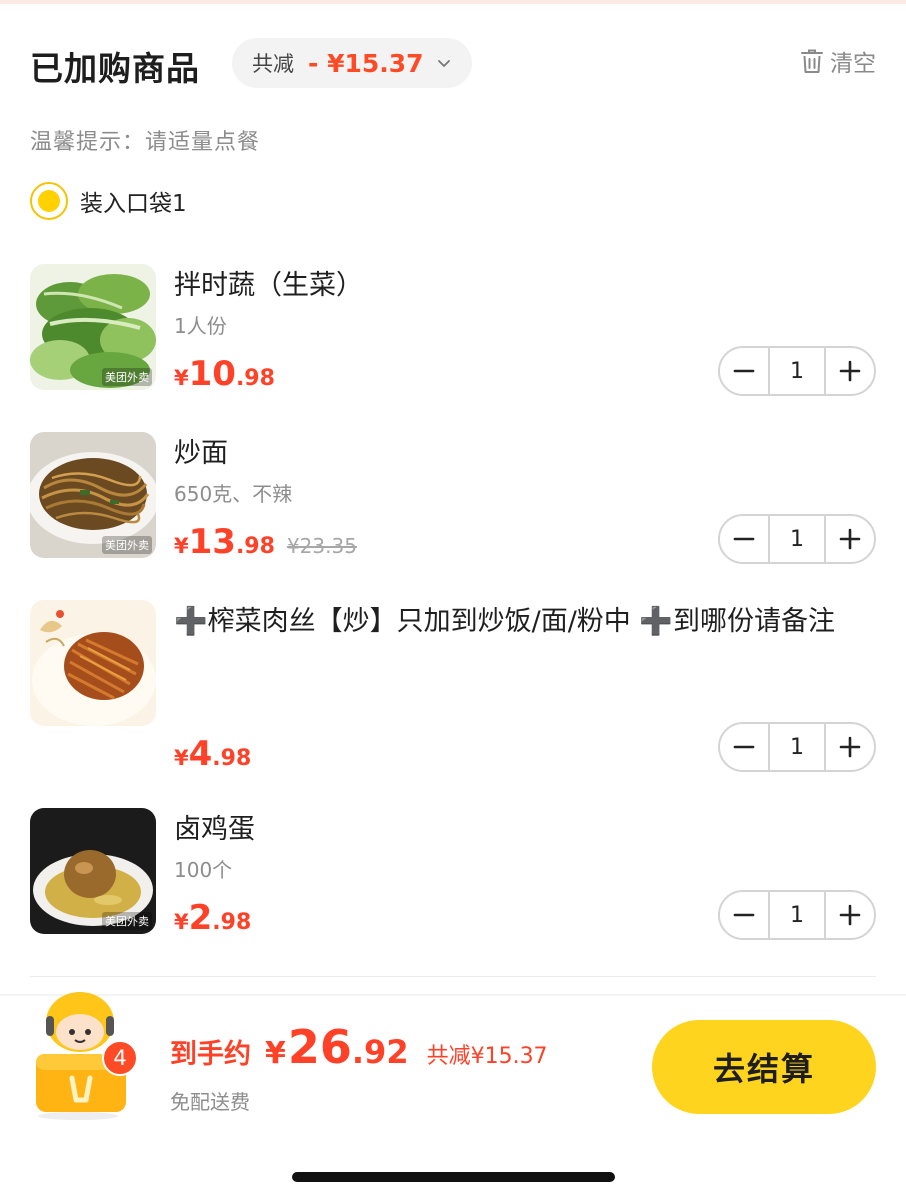 Image resolution: width=906 pixels, height=1200 pixels. I want to click on checkout-button: 去结算, so click(764, 1067).